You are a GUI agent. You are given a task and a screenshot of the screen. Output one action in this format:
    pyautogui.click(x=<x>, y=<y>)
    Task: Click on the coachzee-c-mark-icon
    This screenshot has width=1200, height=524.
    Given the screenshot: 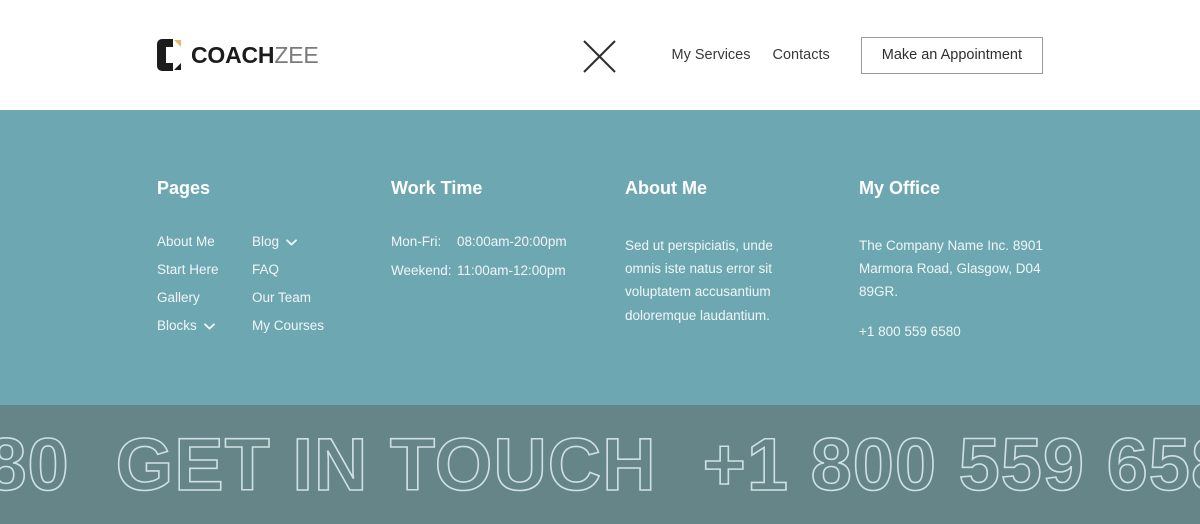 What is the action you would take?
    pyautogui.click(x=169, y=55)
    